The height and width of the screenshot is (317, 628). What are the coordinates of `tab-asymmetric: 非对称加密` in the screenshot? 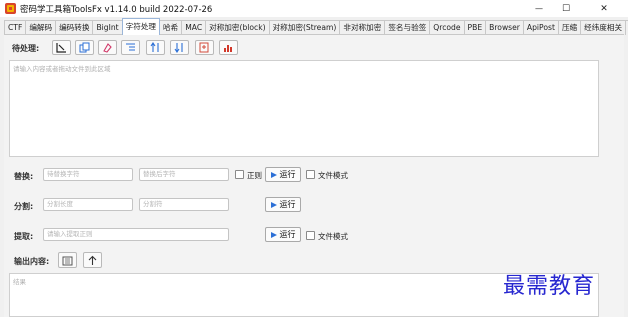 It's located at (362, 27).